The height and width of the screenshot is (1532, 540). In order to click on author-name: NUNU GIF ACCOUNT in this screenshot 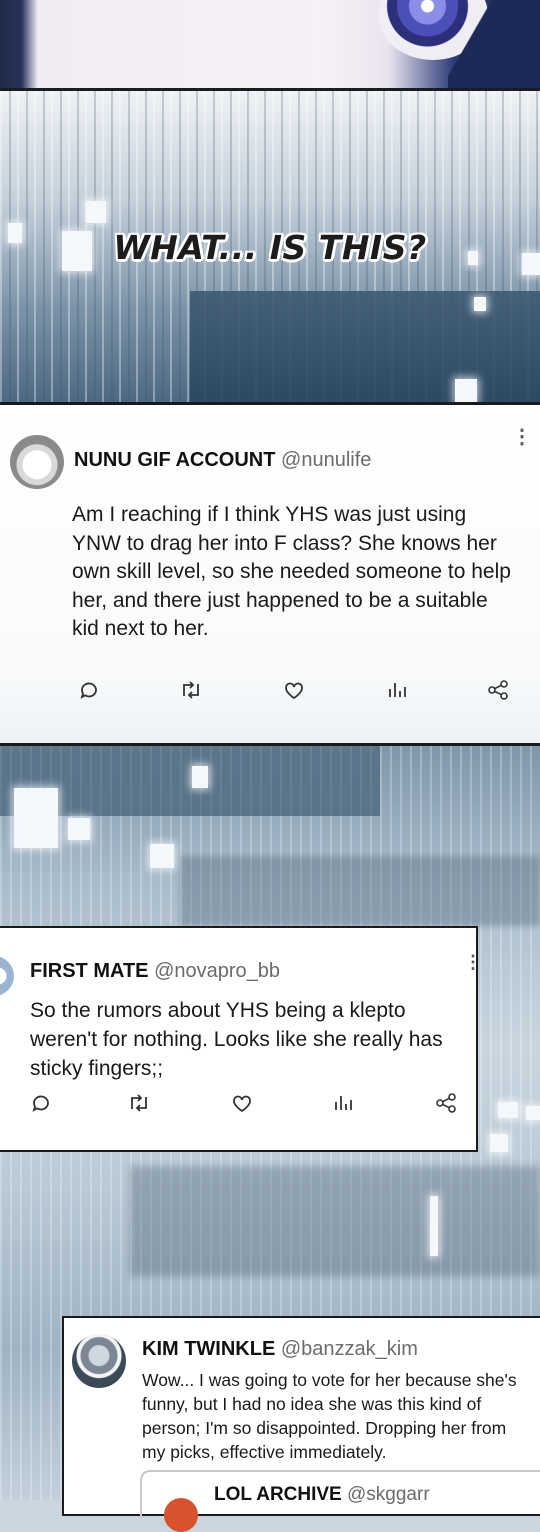, I will do `click(174, 460)`.